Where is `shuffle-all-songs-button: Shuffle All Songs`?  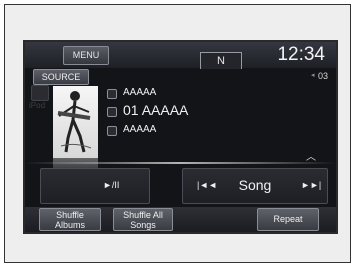
shuffle-all-songs-button: Shuffle All Songs is located at coordinates (143, 219).